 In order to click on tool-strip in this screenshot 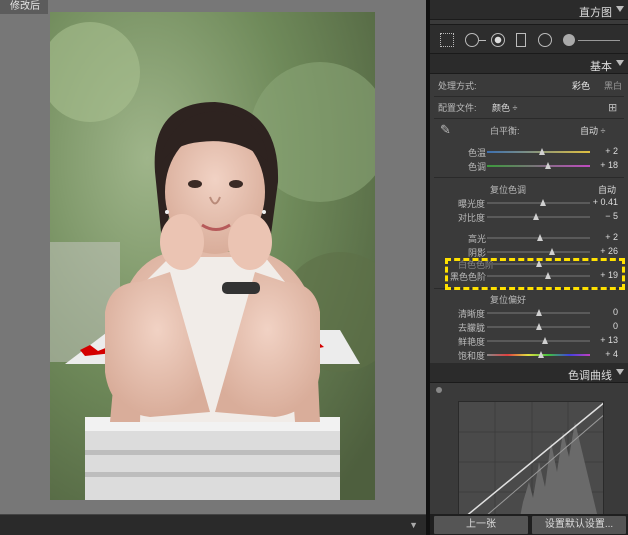, I will do `click(529, 39)`.